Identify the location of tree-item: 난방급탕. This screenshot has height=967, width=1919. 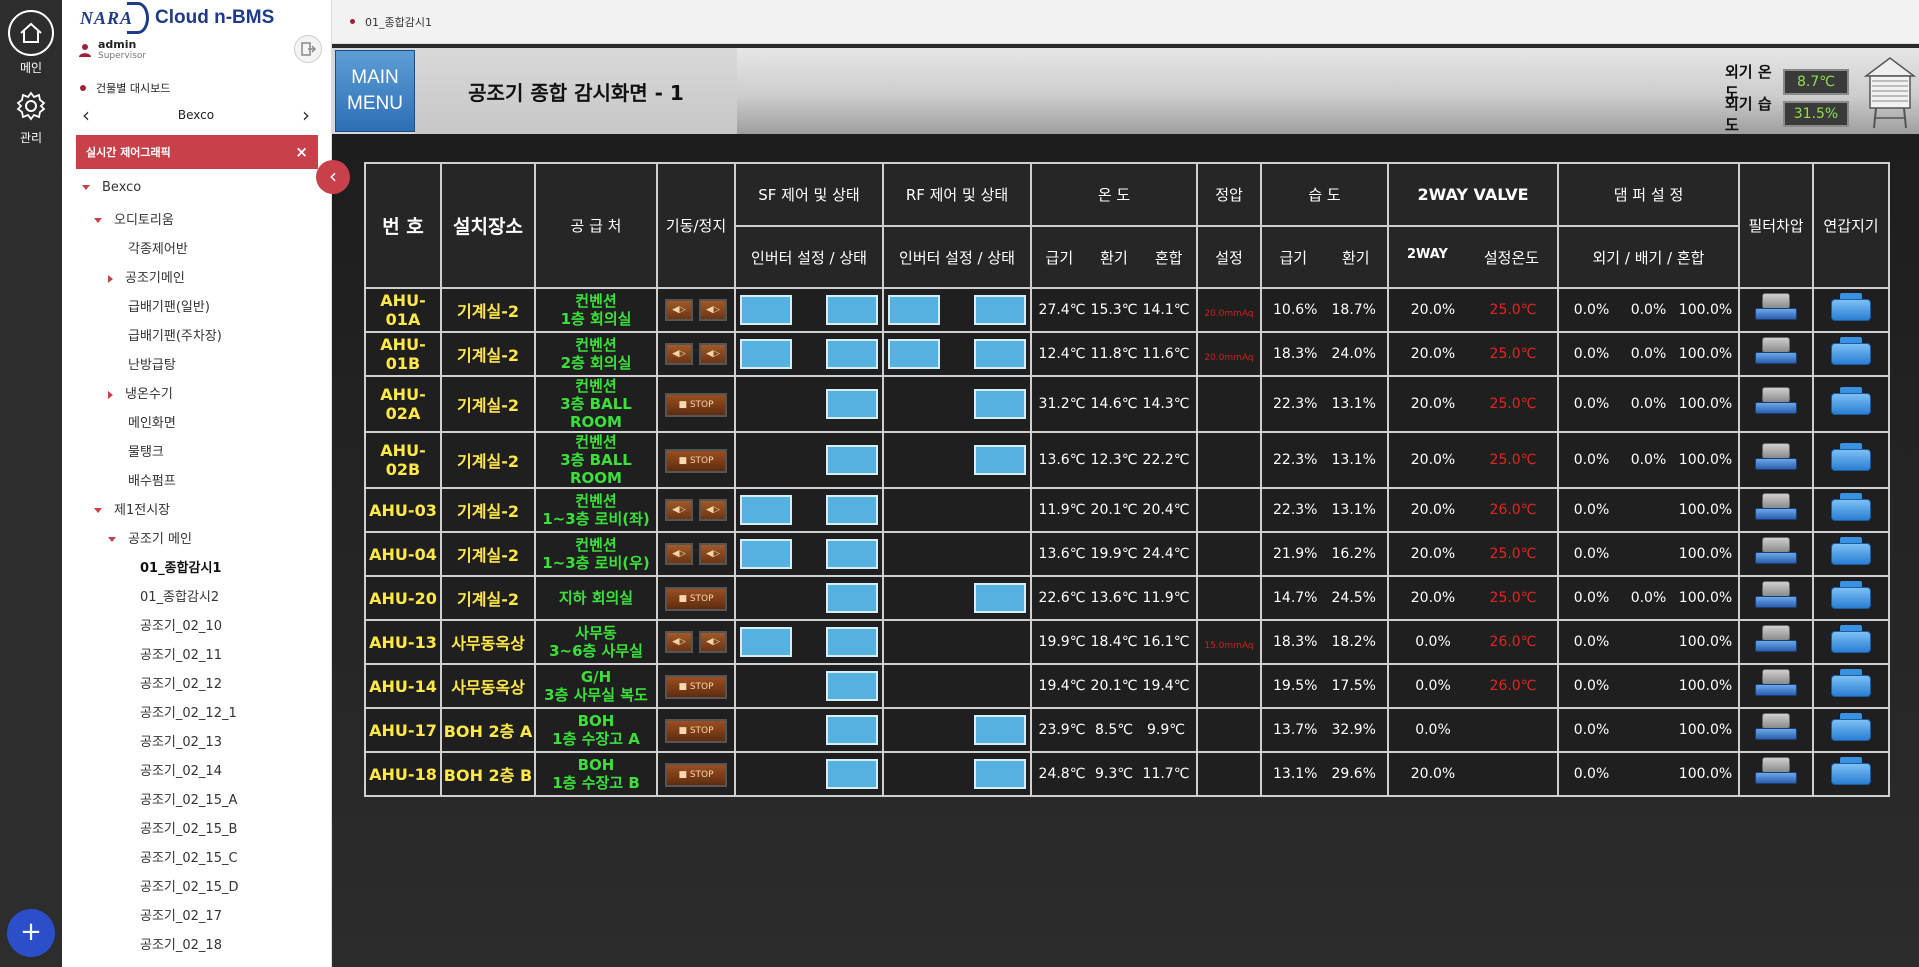
(152, 363).